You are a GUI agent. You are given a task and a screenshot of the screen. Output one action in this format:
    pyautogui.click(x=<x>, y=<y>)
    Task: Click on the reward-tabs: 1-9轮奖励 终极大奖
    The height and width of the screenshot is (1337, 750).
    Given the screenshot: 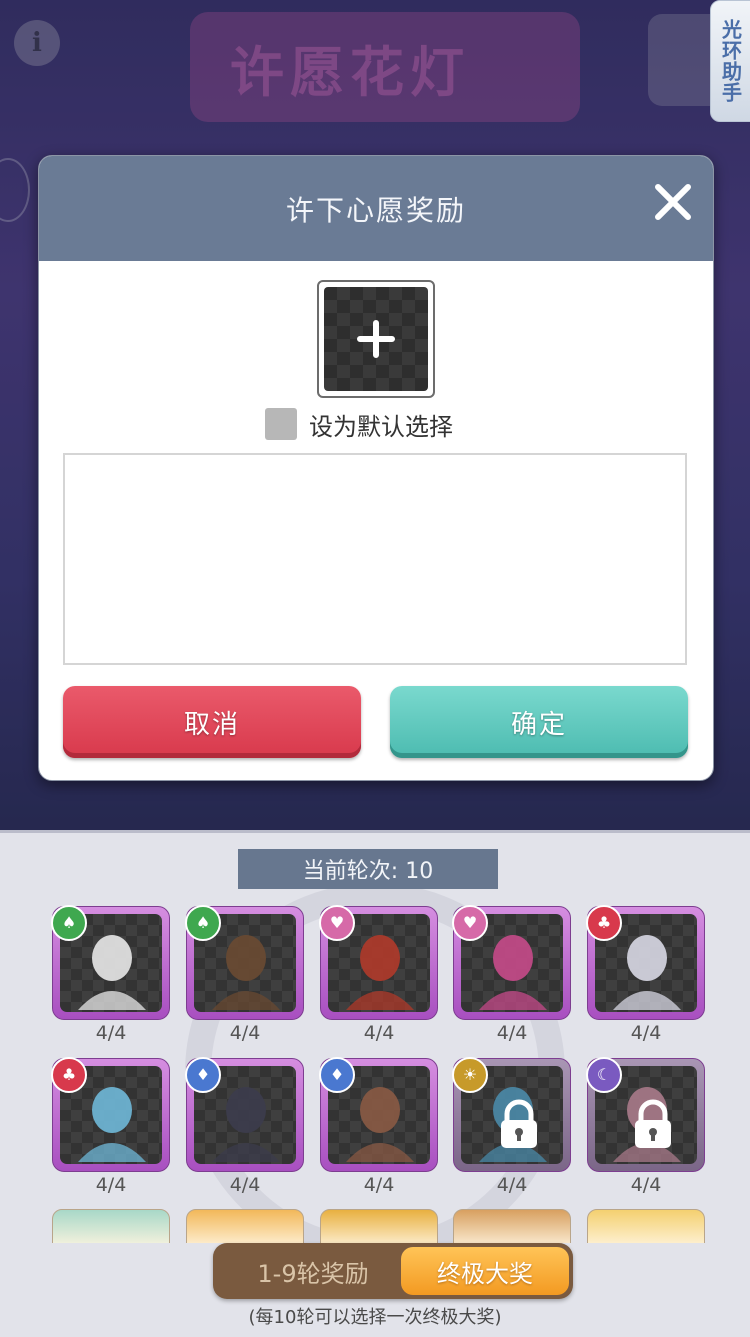 What is the action you would take?
    pyautogui.click(x=393, y=1271)
    